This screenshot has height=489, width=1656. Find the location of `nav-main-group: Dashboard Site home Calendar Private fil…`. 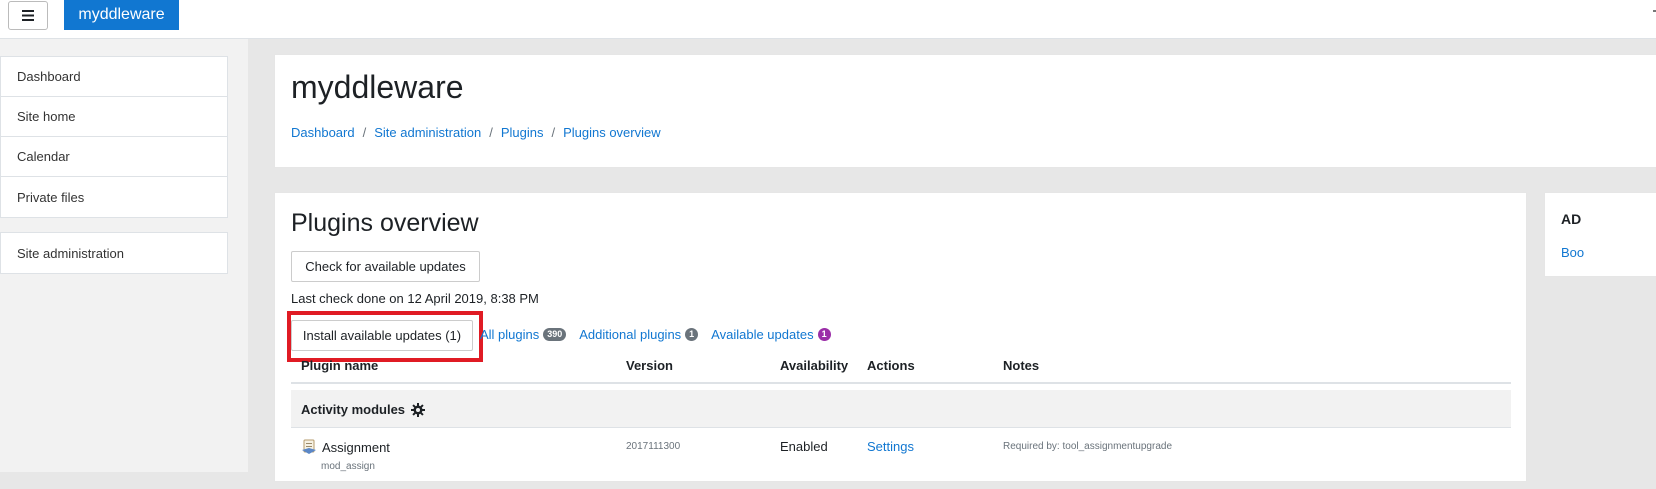

nav-main-group: Dashboard Site home Calendar Private fil… is located at coordinates (114, 137).